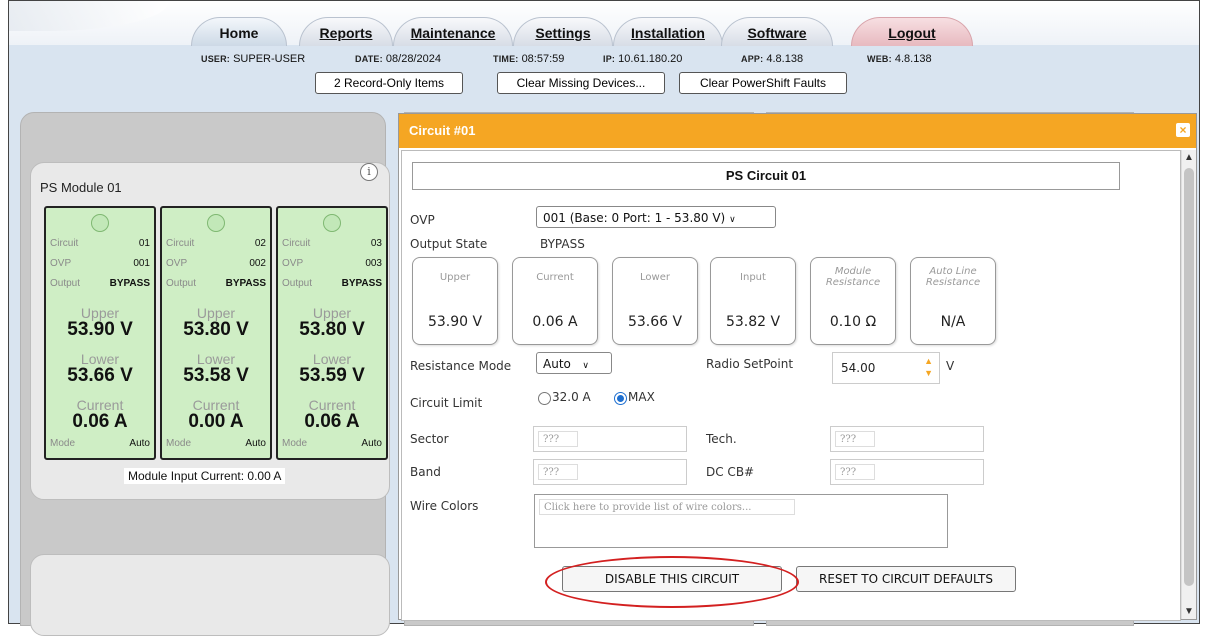 The width and height of the screenshot is (1208, 636). I want to click on card-ovp-value: 001, so click(141, 263).